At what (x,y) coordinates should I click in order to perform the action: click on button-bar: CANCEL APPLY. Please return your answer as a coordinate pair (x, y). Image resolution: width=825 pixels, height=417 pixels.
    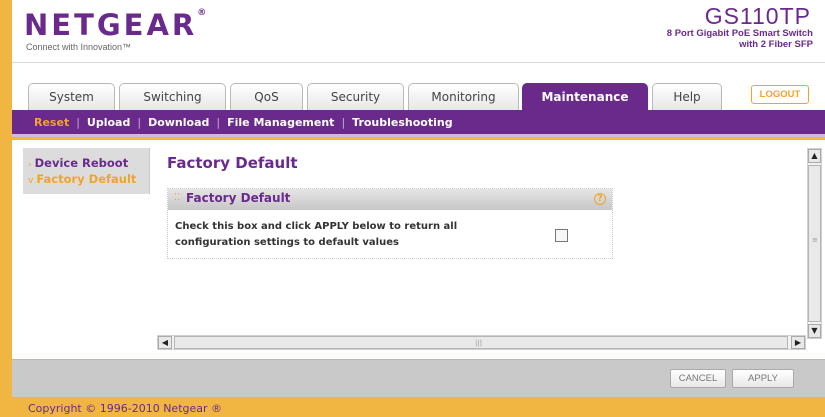
    Looking at the image, I should click on (418, 378).